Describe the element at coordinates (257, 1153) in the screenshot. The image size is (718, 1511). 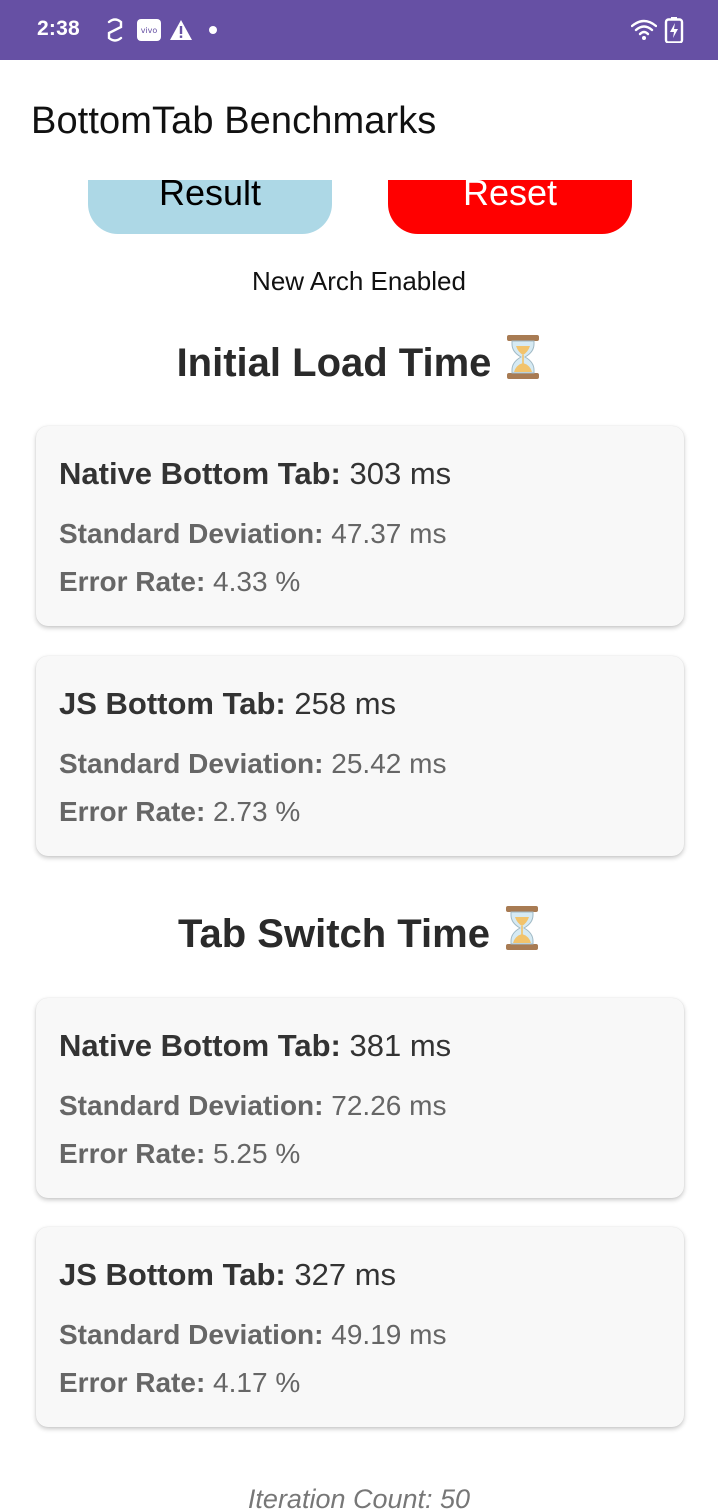
I see `error-rate-value: 5.25 %` at that location.